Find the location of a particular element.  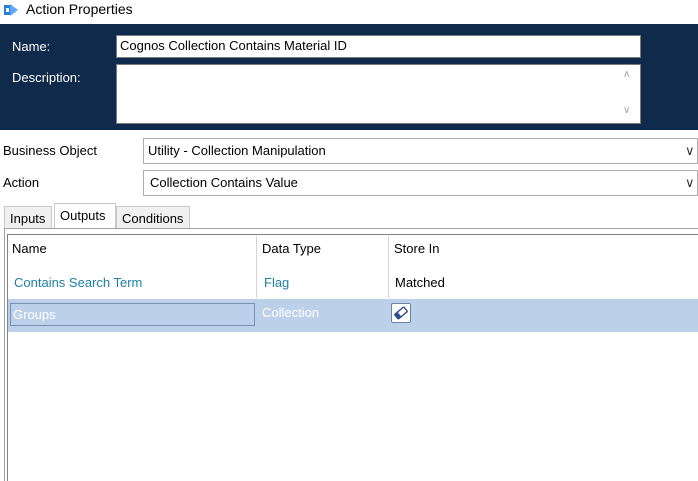

eraser-icon is located at coordinates (401, 313).